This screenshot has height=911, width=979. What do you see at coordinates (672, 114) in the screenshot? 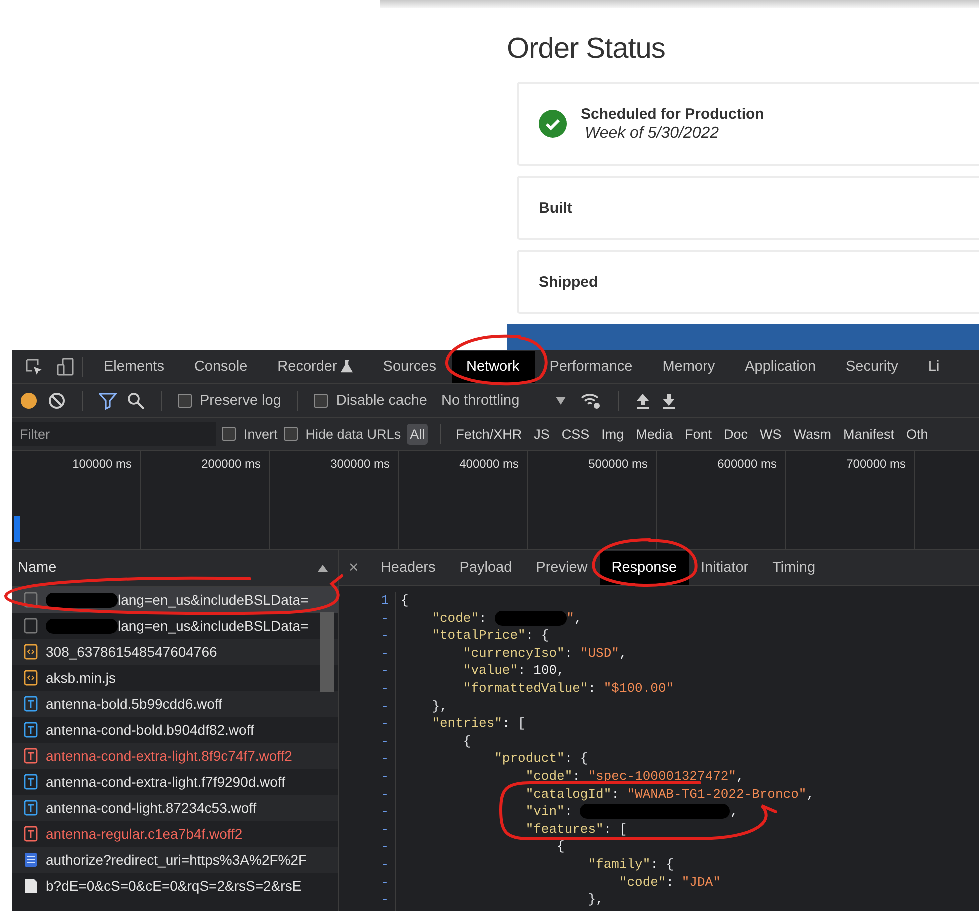
I see `status-label: Scheduled for Production` at bounding box center [672, 114].